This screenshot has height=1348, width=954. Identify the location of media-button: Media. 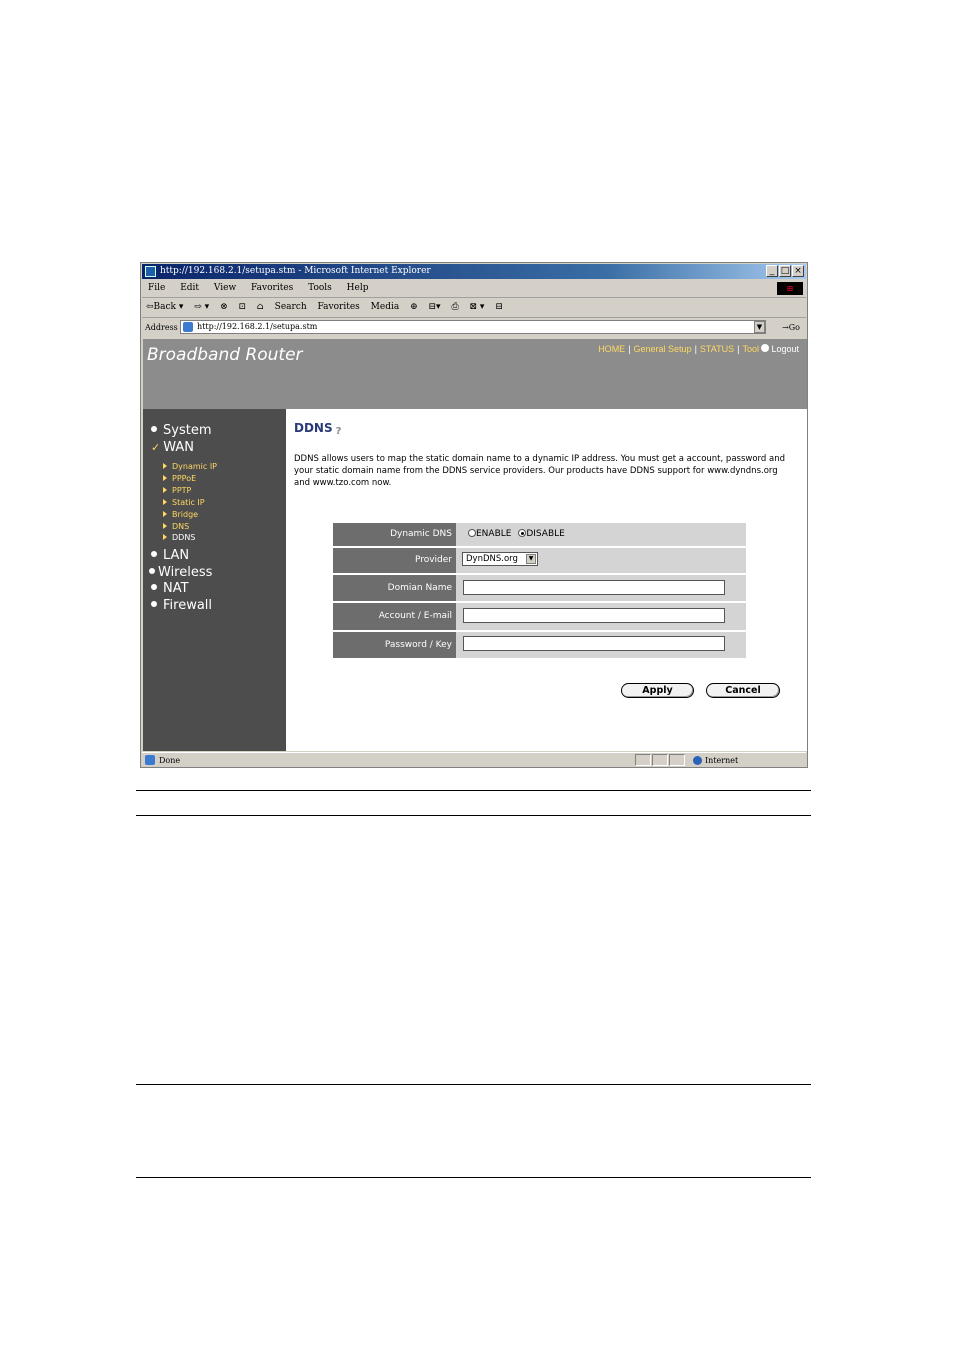
(385, 307).